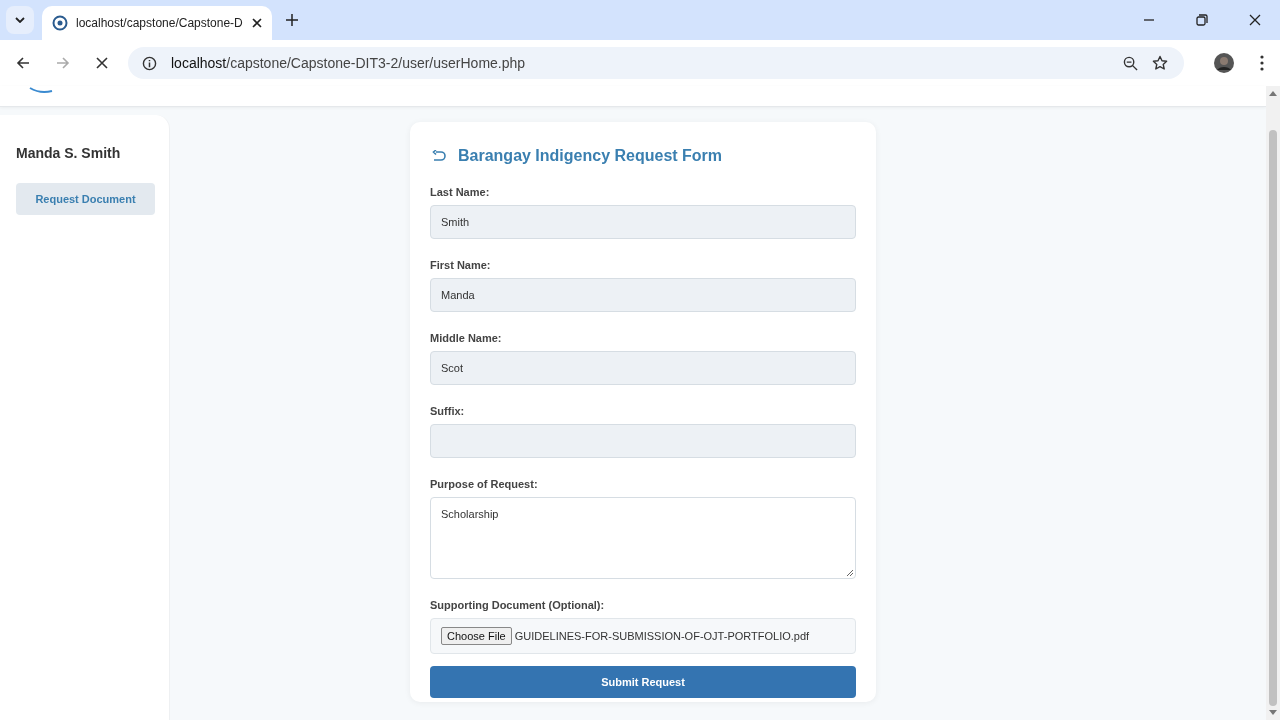  I want to click on info-icon, so click(149, 63).